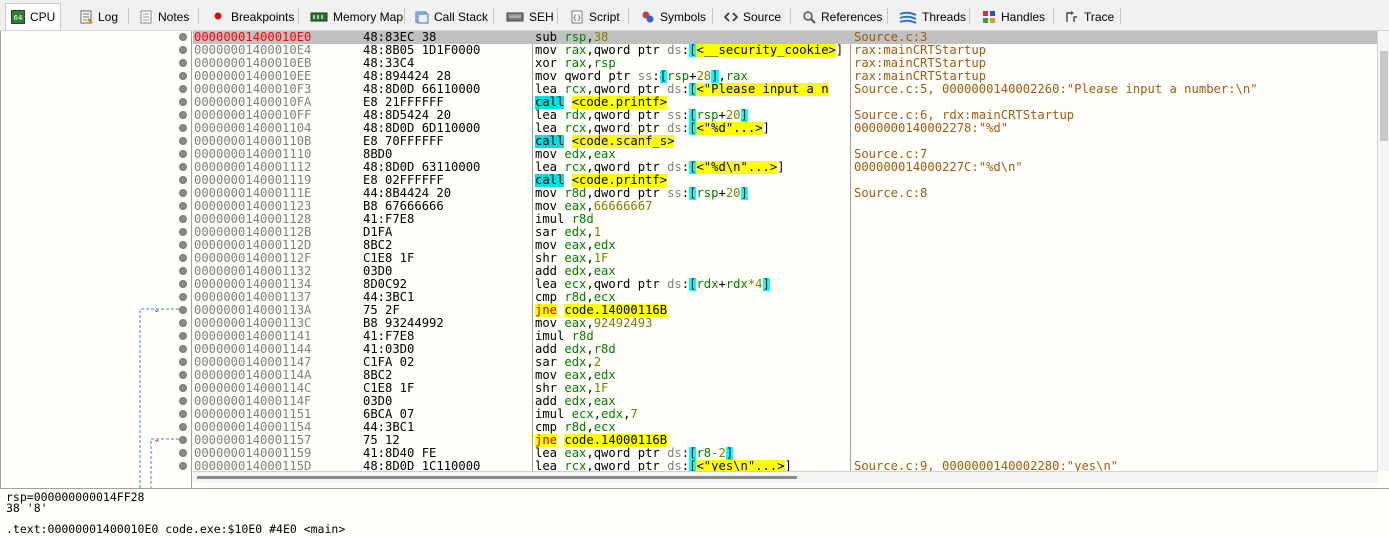  What do you see at coordinates (319, 17) in the screenshot?
I see `memory-map-icon` at bounding box center [319, 17].